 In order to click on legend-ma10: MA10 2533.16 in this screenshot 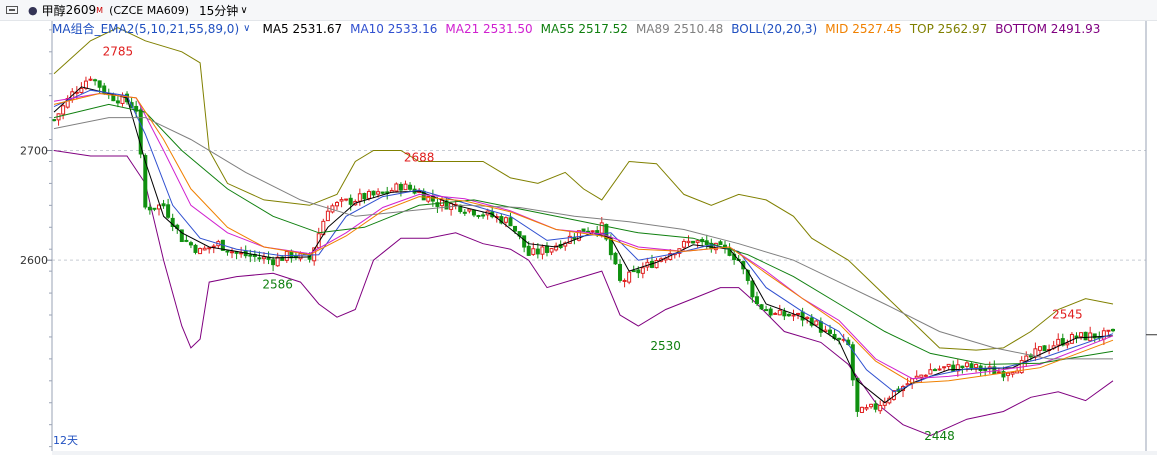, I will do `click(394, 28)`.